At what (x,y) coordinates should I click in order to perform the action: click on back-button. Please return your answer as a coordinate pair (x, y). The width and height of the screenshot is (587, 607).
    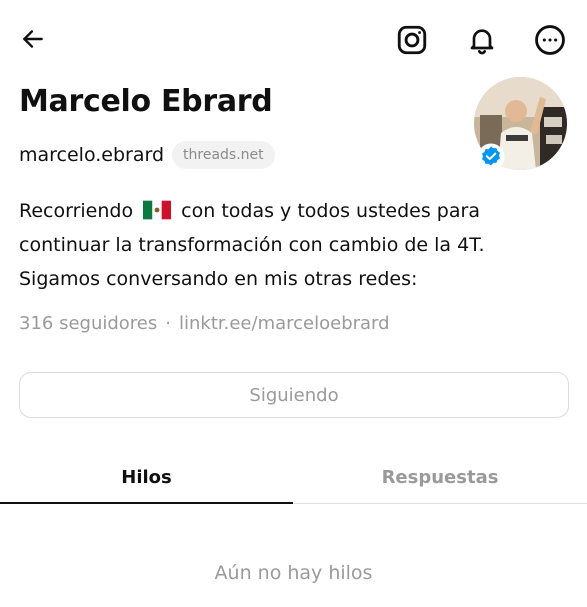
    Looking at the image, I should click on (40, 39).